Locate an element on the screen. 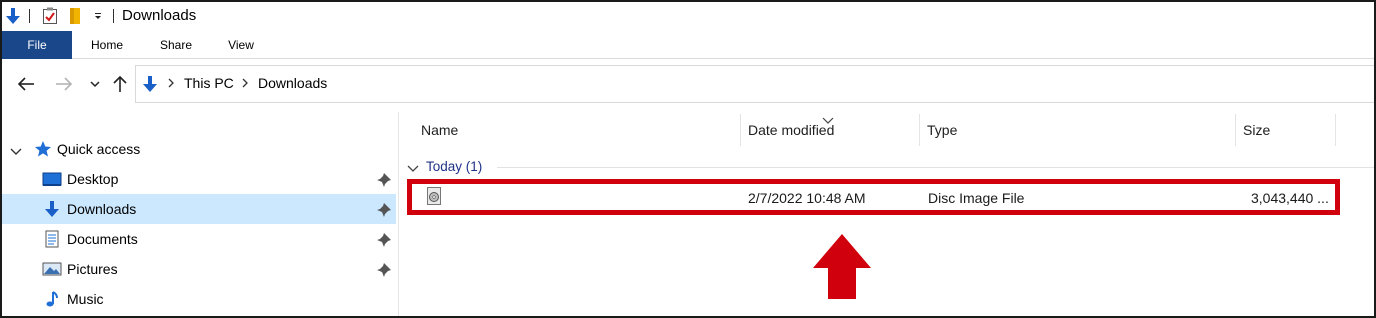 This screenshot has width=1376, height=318. downloads-location-icon is located at coordinates (150, 84).